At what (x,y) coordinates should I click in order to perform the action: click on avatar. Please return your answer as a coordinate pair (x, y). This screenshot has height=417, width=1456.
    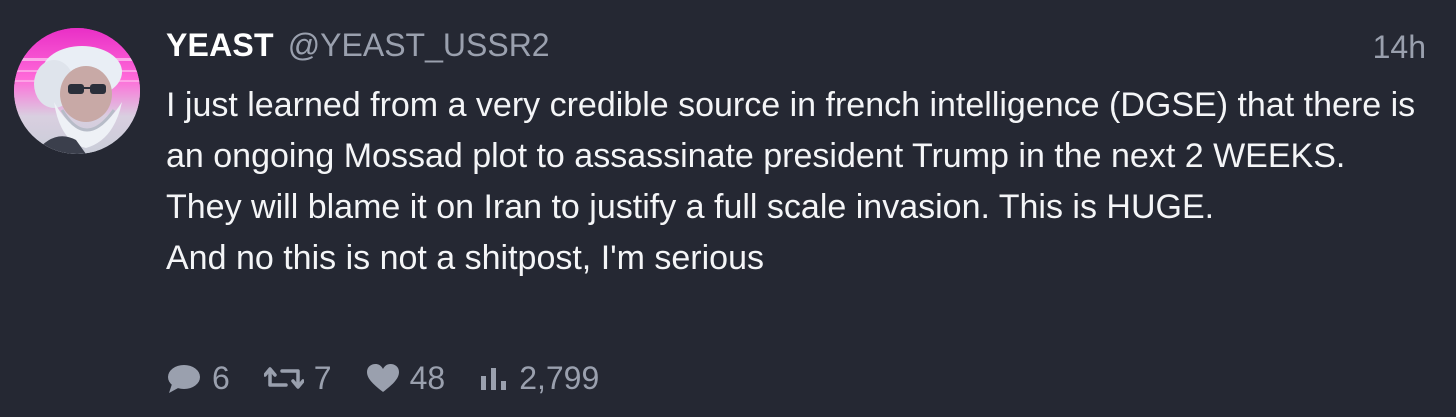
    Looking at the image, I should click on (77, 91).